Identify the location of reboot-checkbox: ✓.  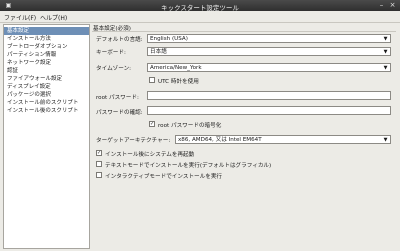
(99, 153).